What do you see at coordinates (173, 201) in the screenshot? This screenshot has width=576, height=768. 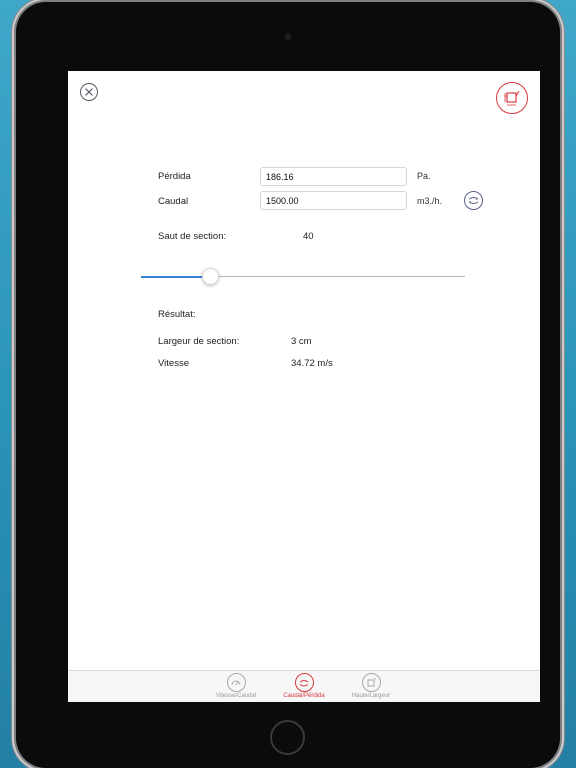 I see `caudal-label: Caudal` at bounding box center [173, 201].